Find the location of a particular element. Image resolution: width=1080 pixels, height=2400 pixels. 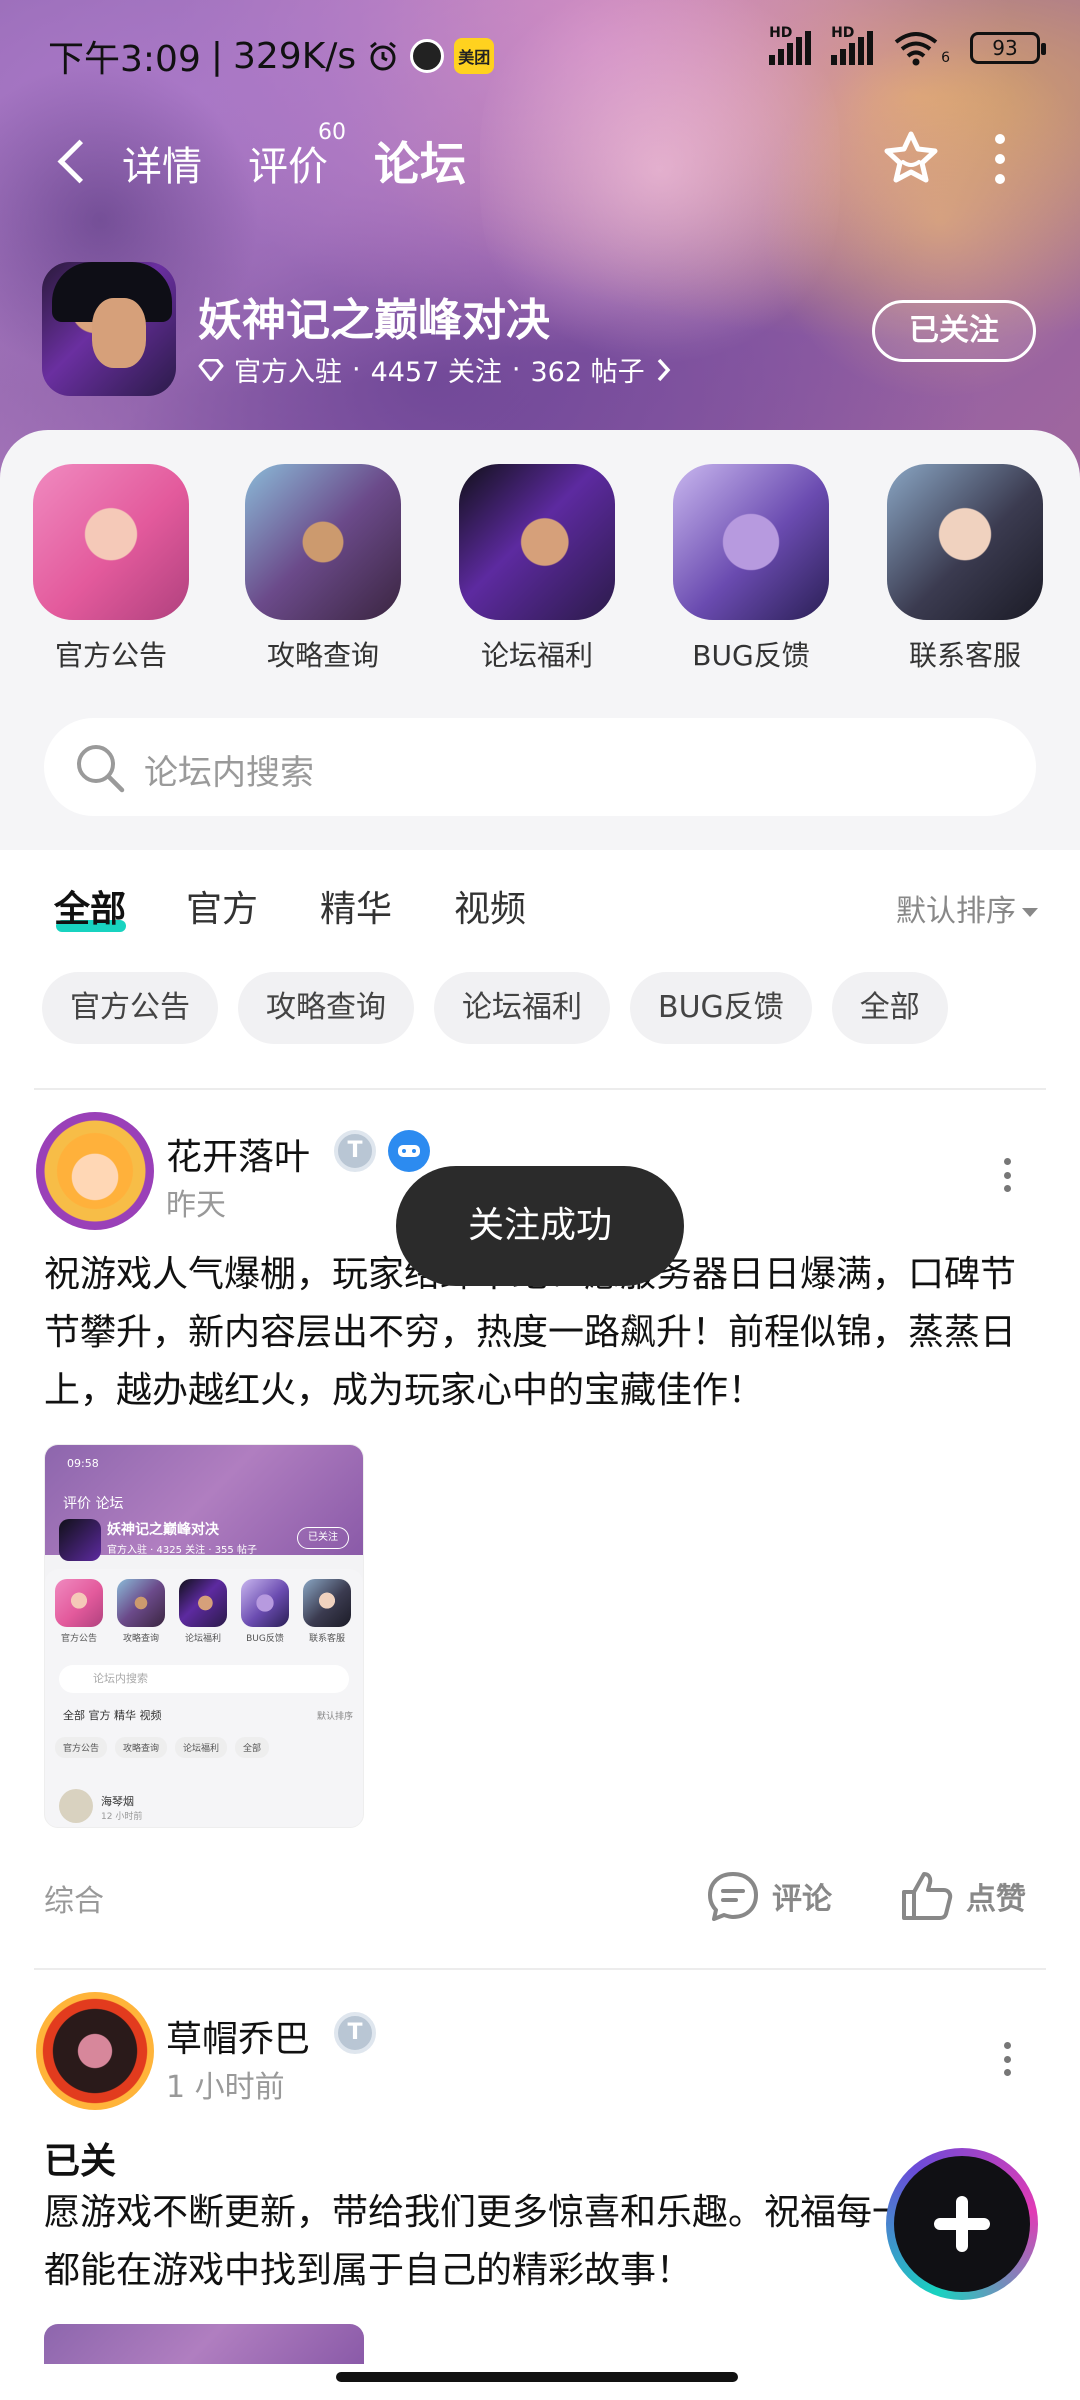

thumb-status-time: 09:58 is located at coordinates (83, 1463).